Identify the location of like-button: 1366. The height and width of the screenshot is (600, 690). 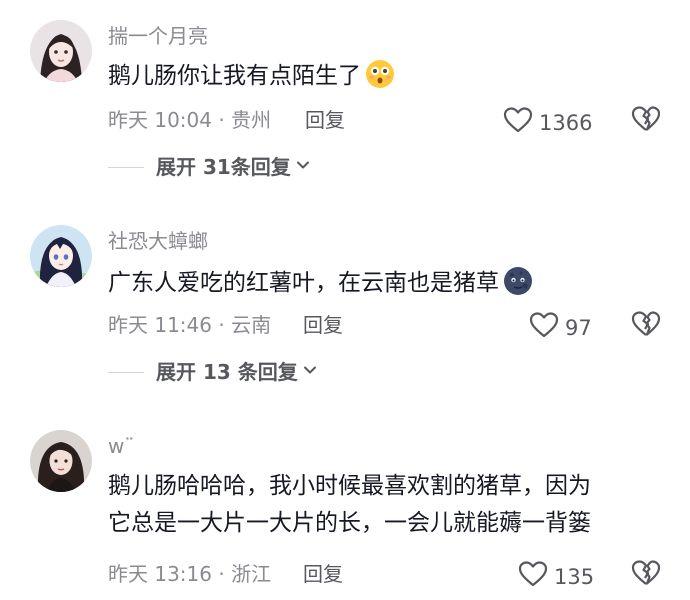
(547, 122).